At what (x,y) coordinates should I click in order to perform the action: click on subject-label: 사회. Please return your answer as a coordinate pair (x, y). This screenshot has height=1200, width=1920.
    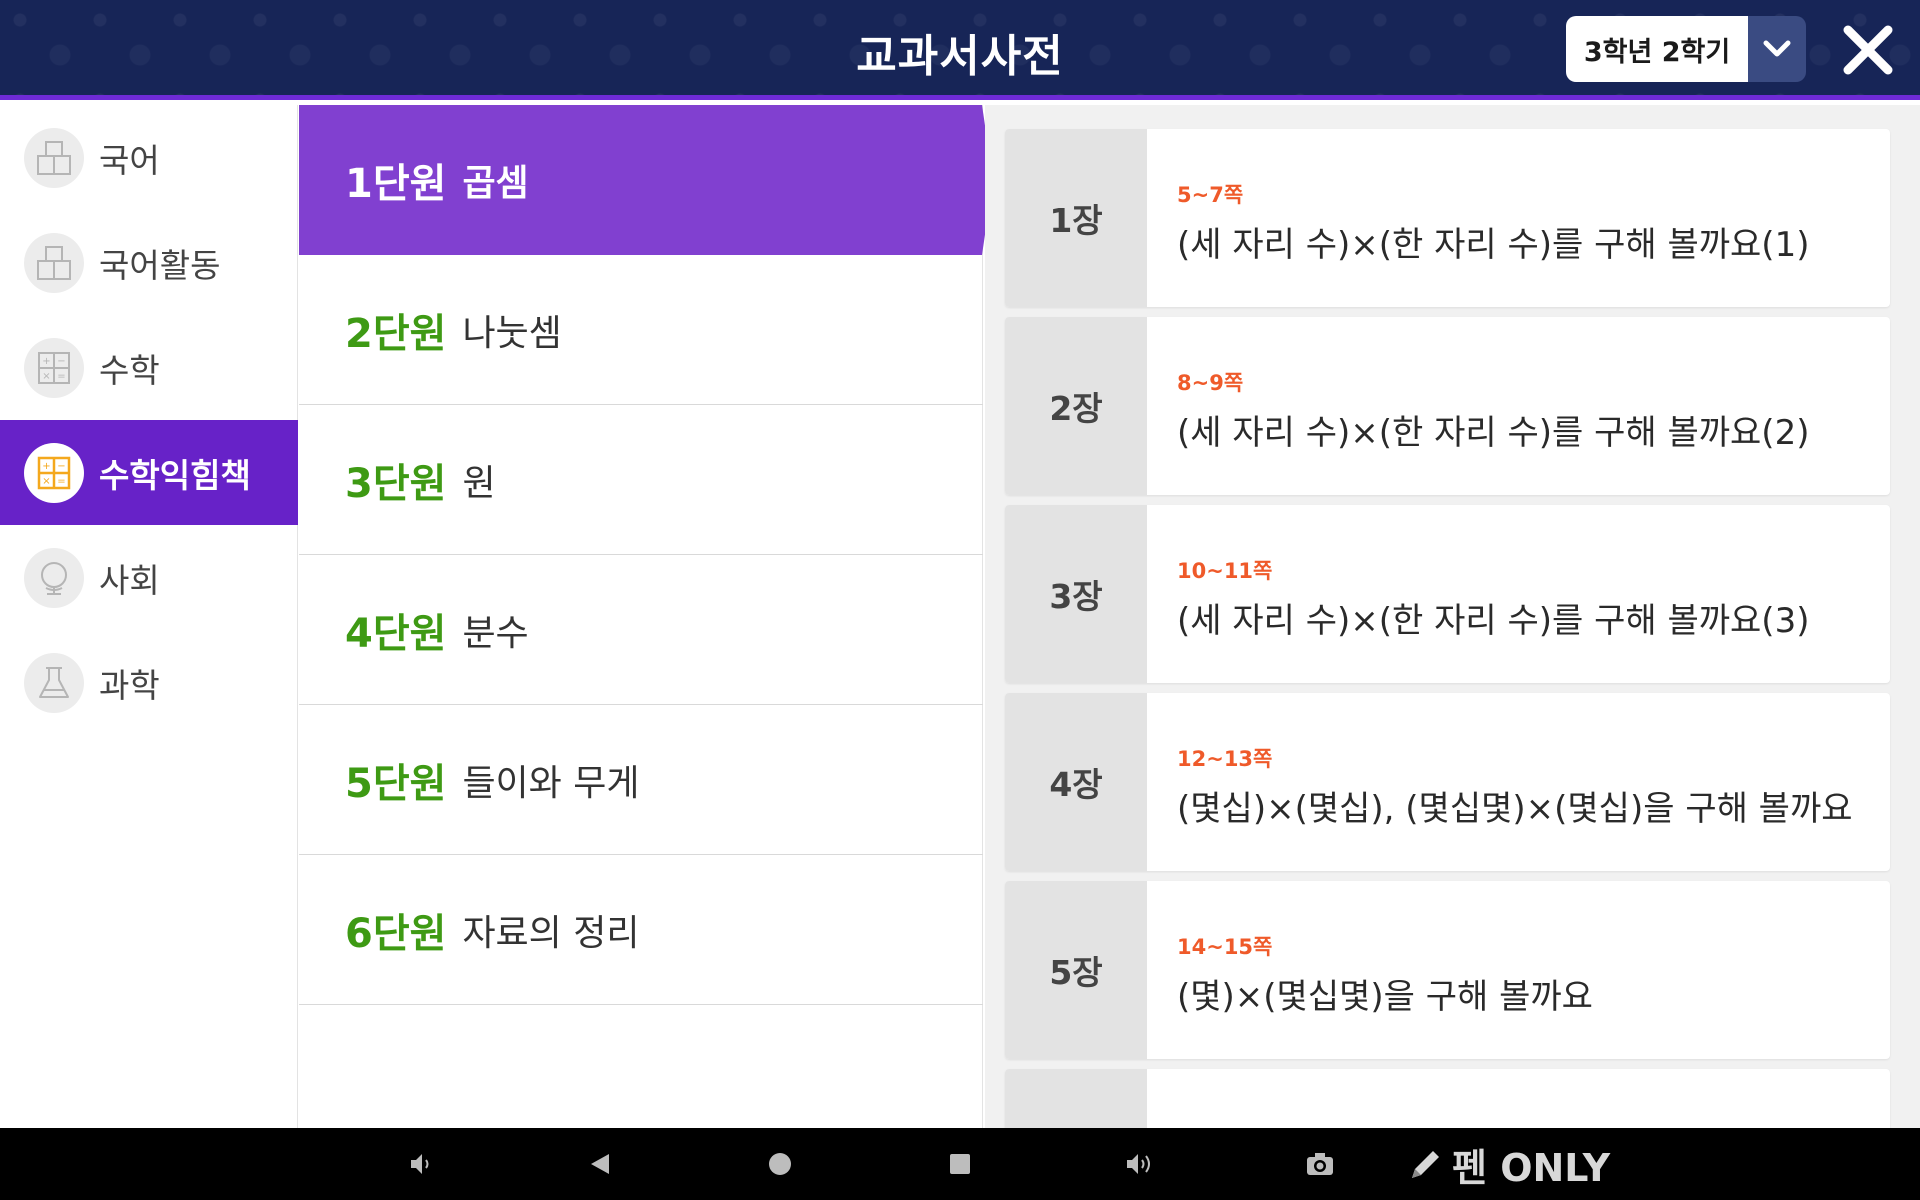
    Looking at the image, I should click on (129, 580).